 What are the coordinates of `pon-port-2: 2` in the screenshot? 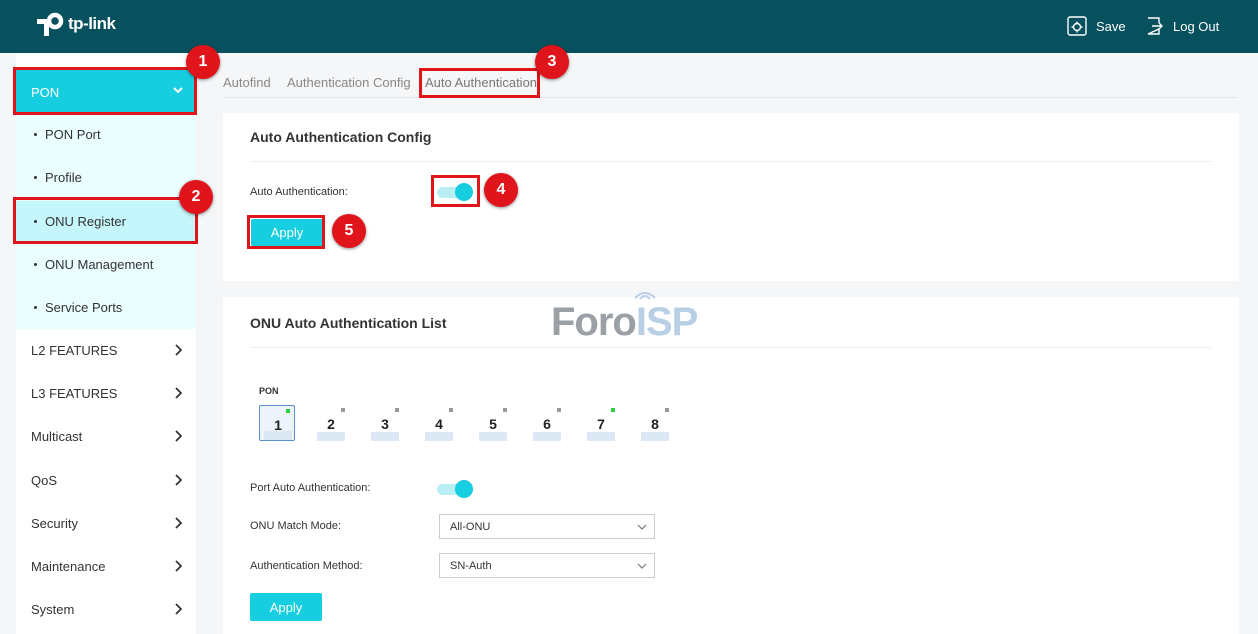 It's located at (331, 423).